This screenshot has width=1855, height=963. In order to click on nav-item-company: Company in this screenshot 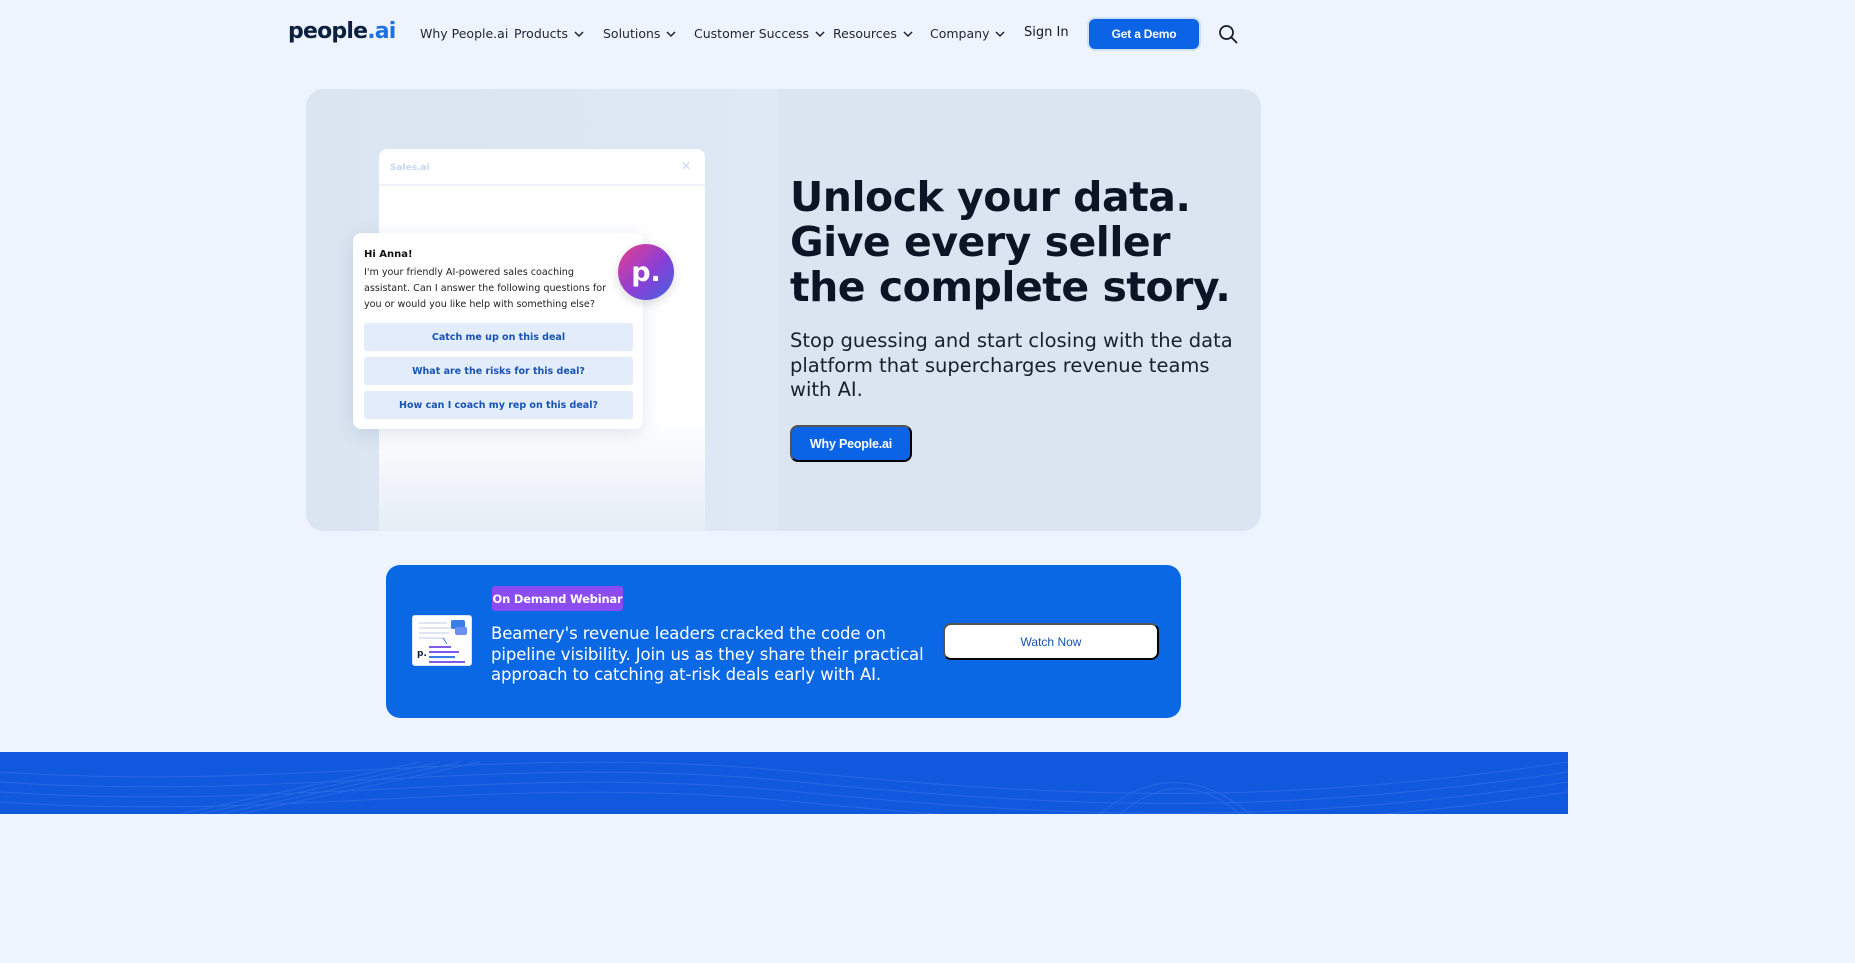, I will do `click(968, 33)`.